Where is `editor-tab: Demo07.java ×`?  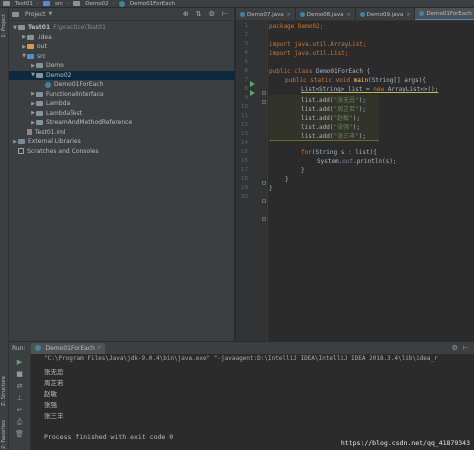
editor-tab: Demo07.java × is located at coordinates (266, 14).